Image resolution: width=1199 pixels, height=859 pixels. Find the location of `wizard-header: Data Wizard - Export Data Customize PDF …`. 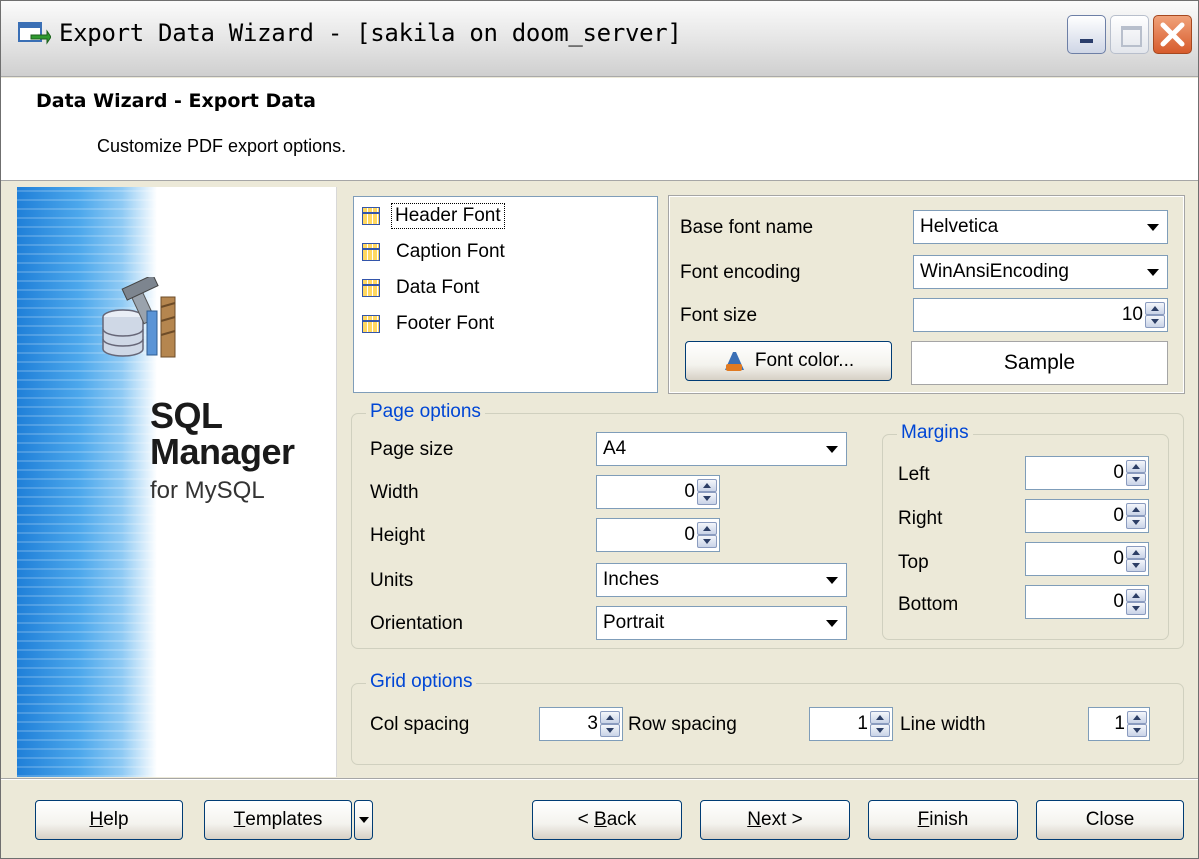

wizard-header: Data Wizard - Export Data Customize PDF … is located at coordinates (599, 129).